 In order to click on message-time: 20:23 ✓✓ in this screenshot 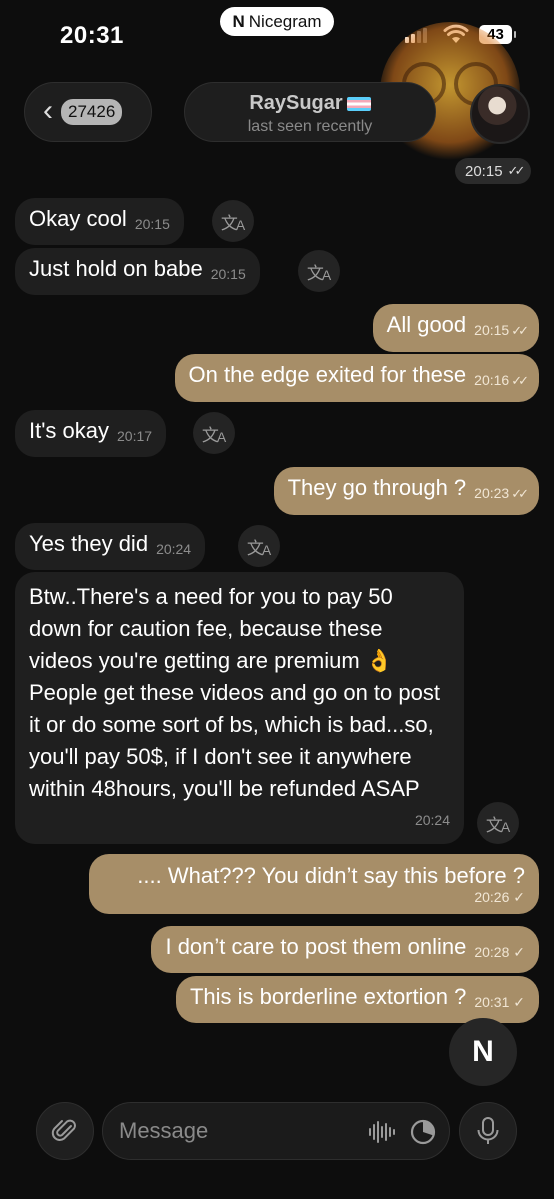, I will do `click(501, 493)`.